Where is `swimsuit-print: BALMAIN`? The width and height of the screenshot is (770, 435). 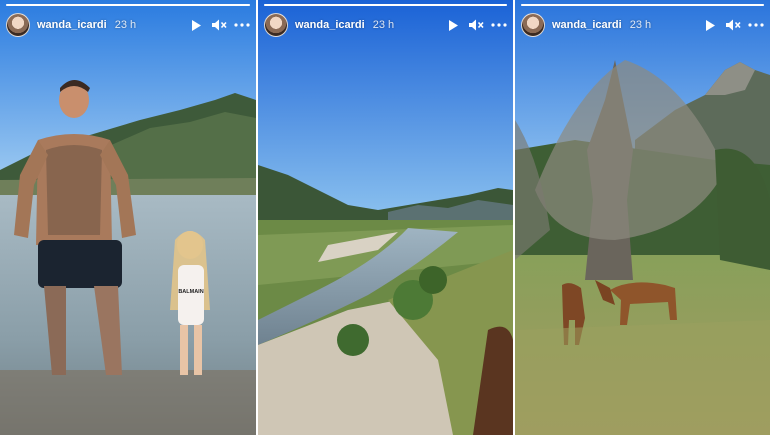 swimsuit-print: BALMAIN is located at coordinates (190, 292).